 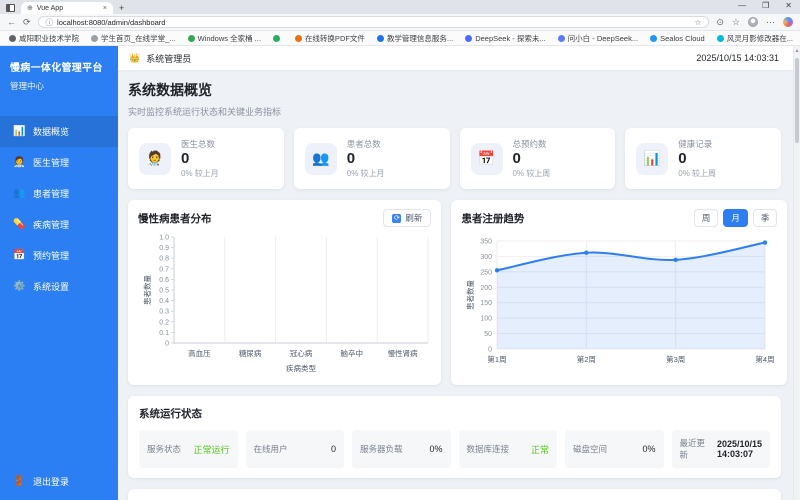 I want to click on page-scrollbar: ▲, so click(x=796, y=273).